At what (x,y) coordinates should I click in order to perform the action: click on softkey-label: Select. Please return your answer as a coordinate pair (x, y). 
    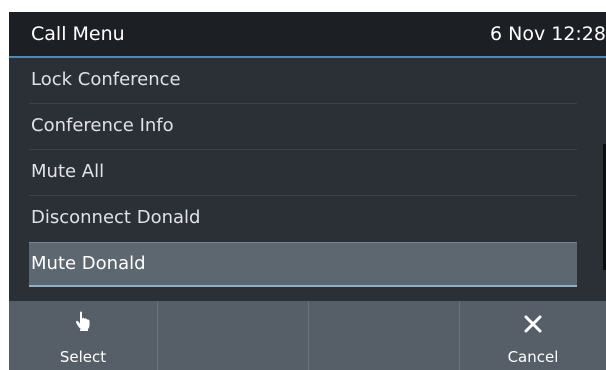
    Looking at the image, I should click on (83, 357).